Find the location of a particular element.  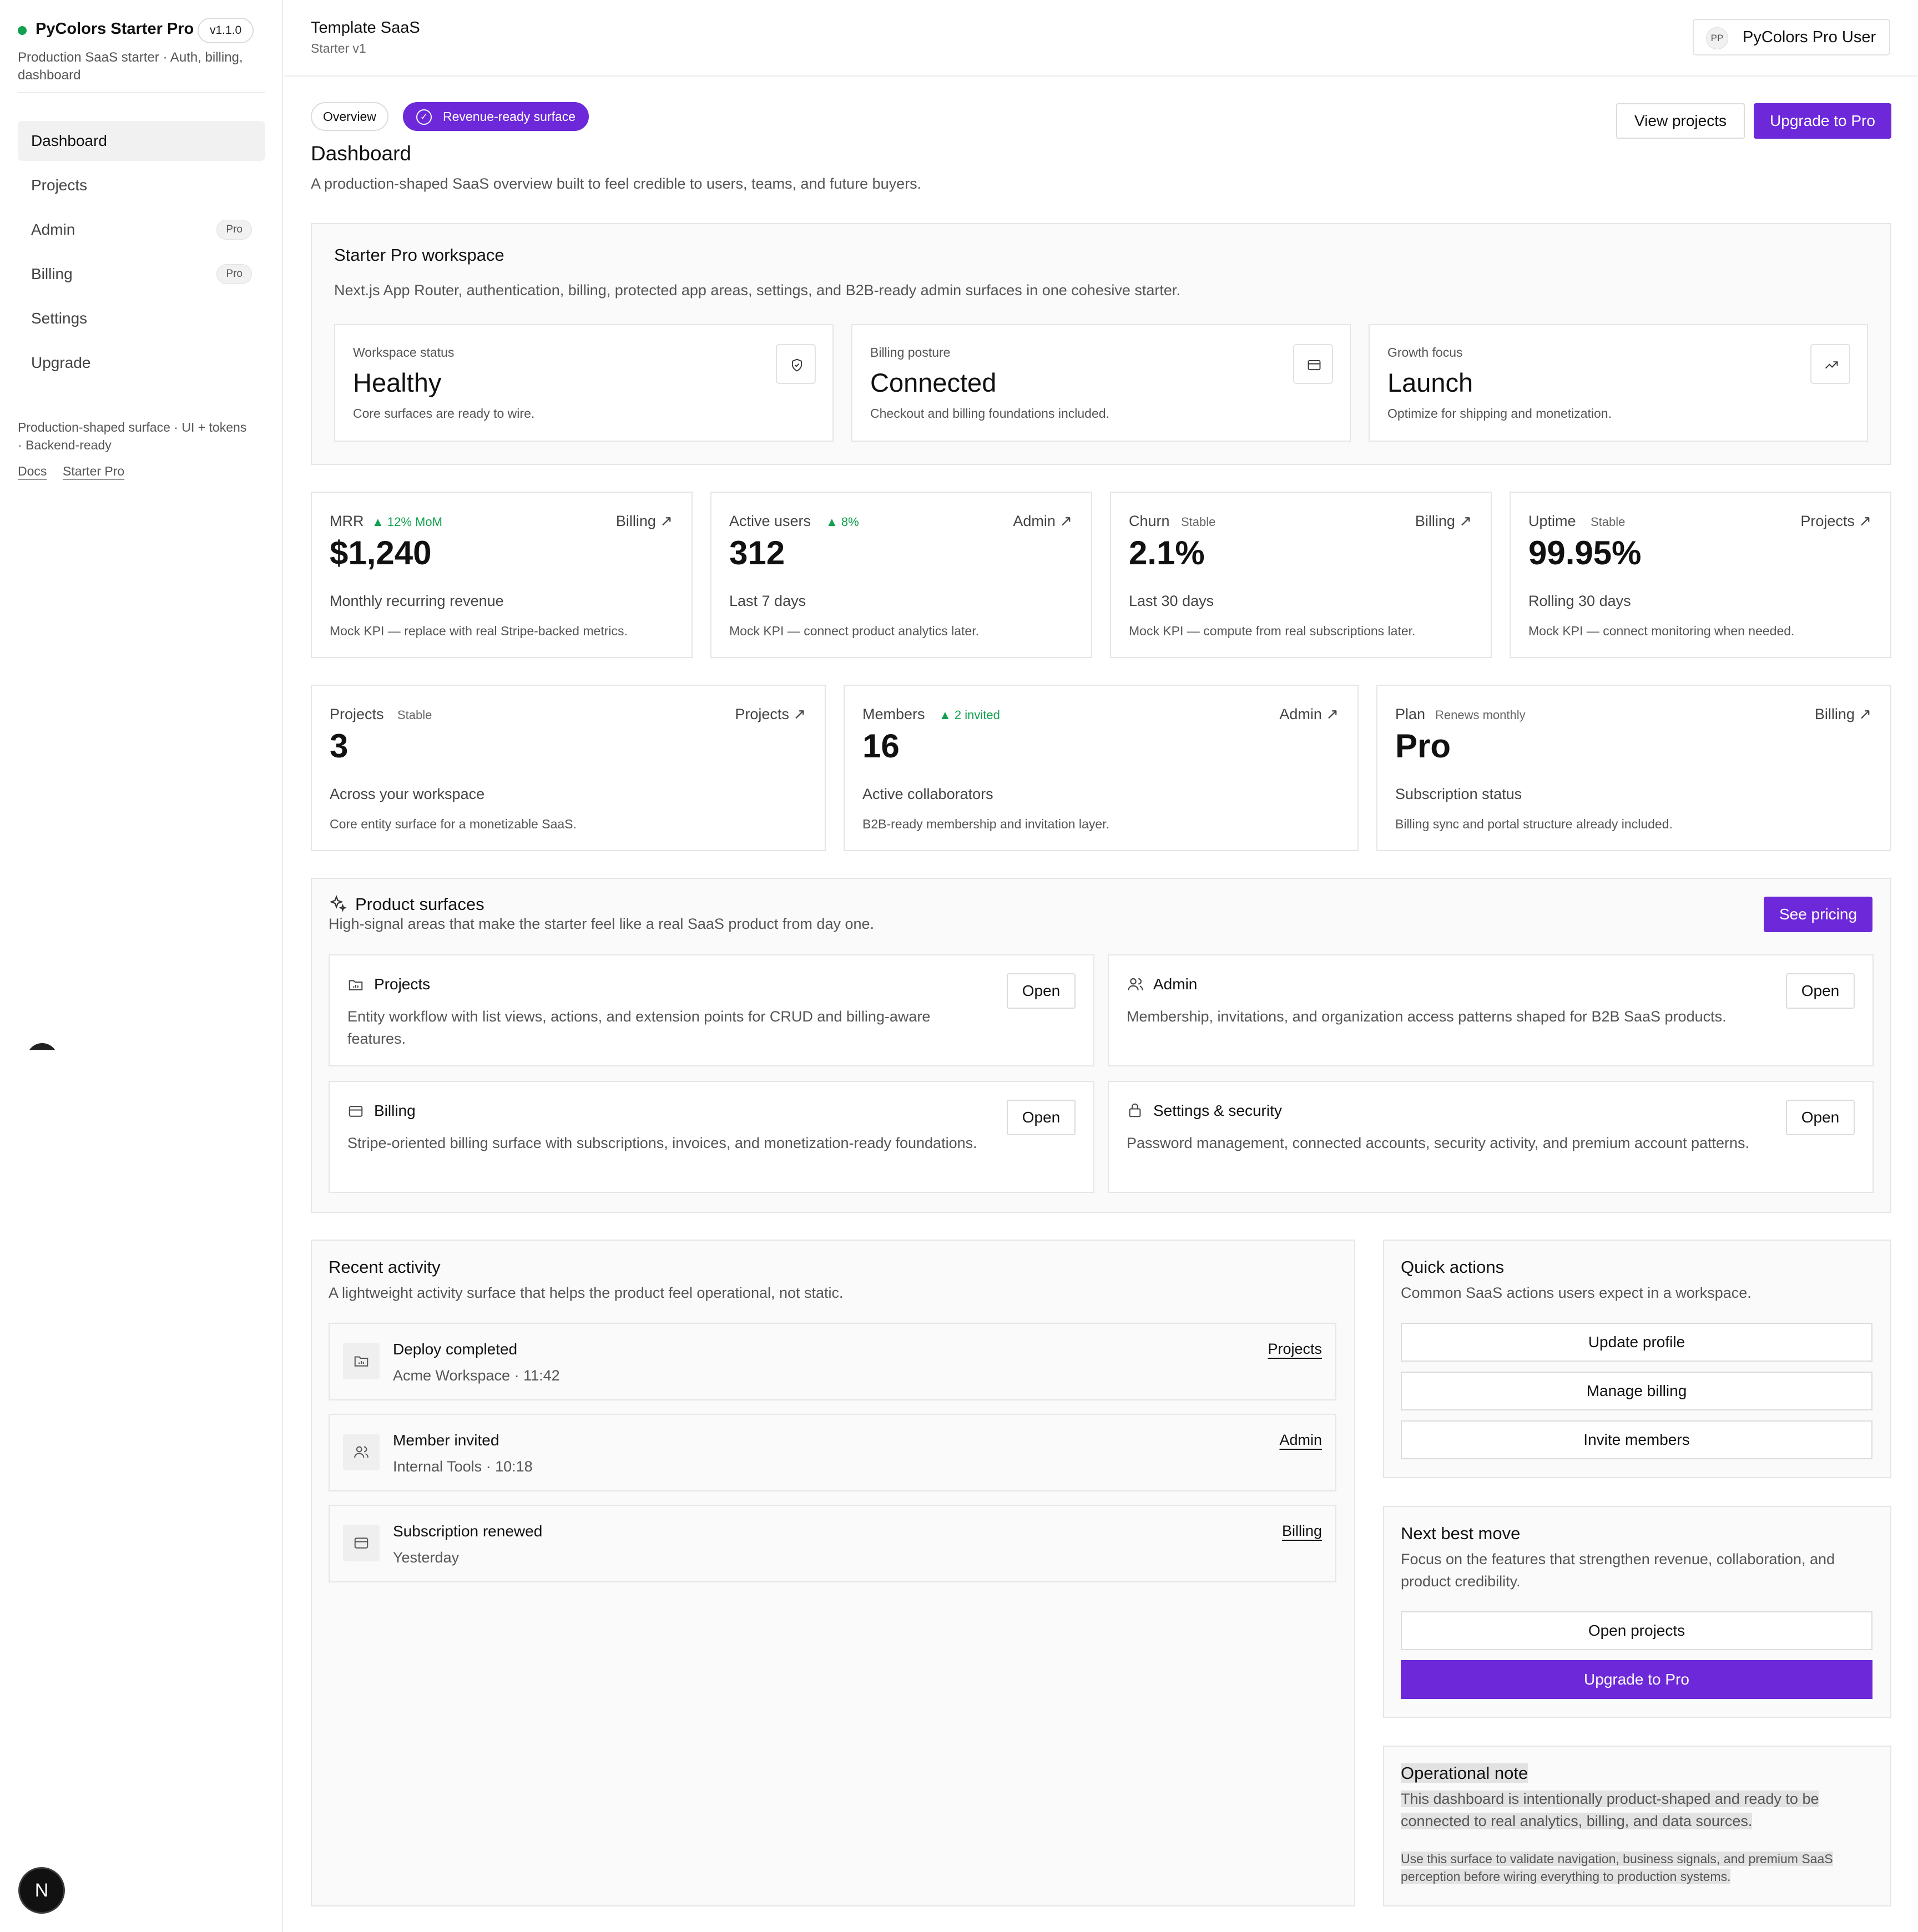

kpi-desc: Last 7 days is located at coordinates (767, 601).